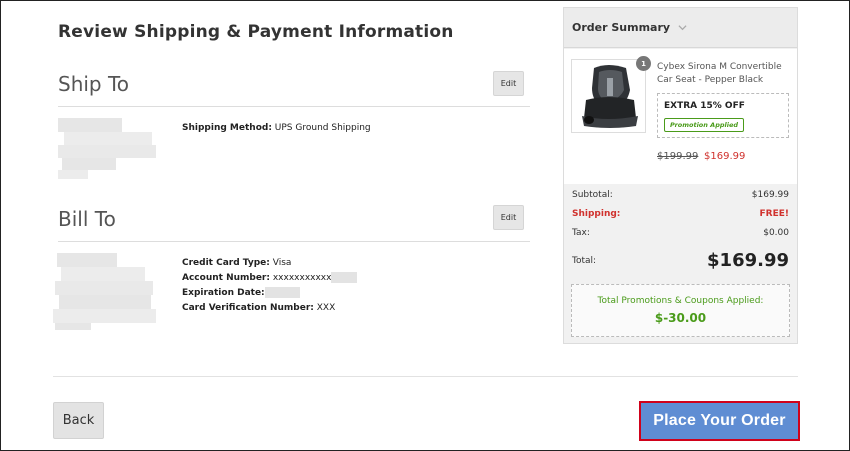  I want to click on subtotal-row: Subtotal: $169.99, so click(680, 195).